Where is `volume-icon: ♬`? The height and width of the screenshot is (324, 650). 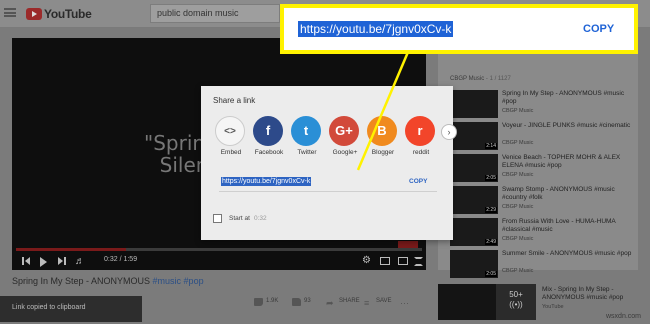 volume-icon: ♬ is located at coordinates (80, 261).